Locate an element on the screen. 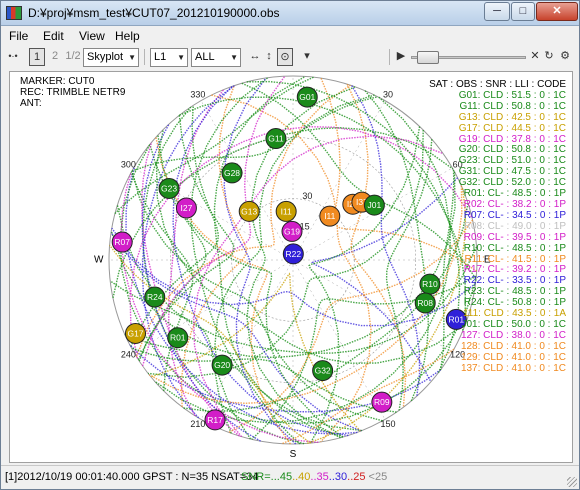 The image size is (580, 490). legend-row: R09: CL- : 39.5 : 0 : 1P is located at coordinates (514, 237).